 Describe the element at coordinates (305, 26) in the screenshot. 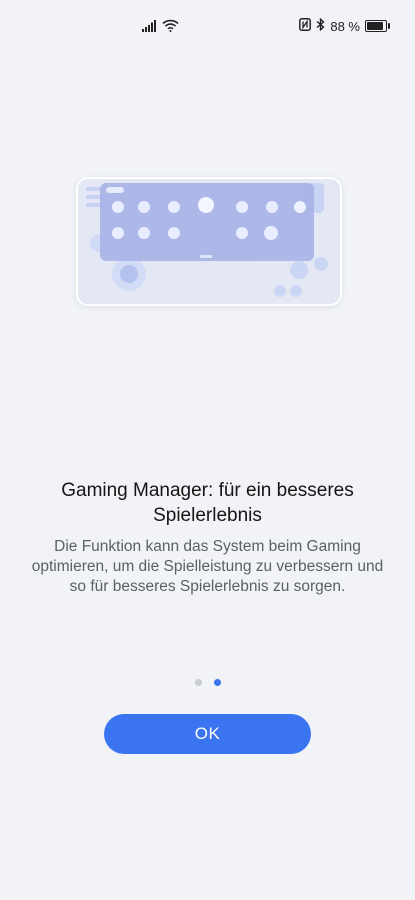

I see `nfc-icon` at that location.